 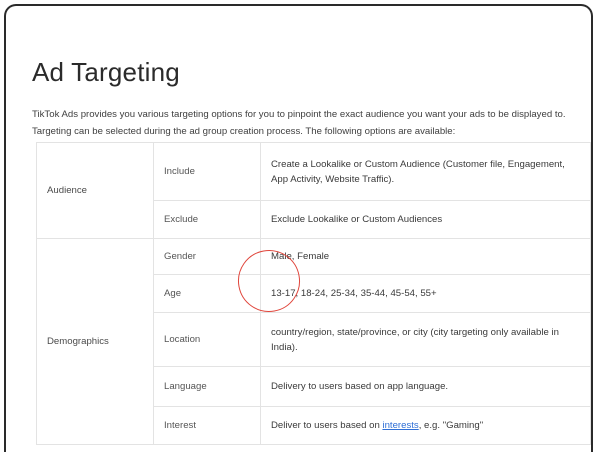 I want to click on option-cell-language: Language, so click(x=207, y=386).